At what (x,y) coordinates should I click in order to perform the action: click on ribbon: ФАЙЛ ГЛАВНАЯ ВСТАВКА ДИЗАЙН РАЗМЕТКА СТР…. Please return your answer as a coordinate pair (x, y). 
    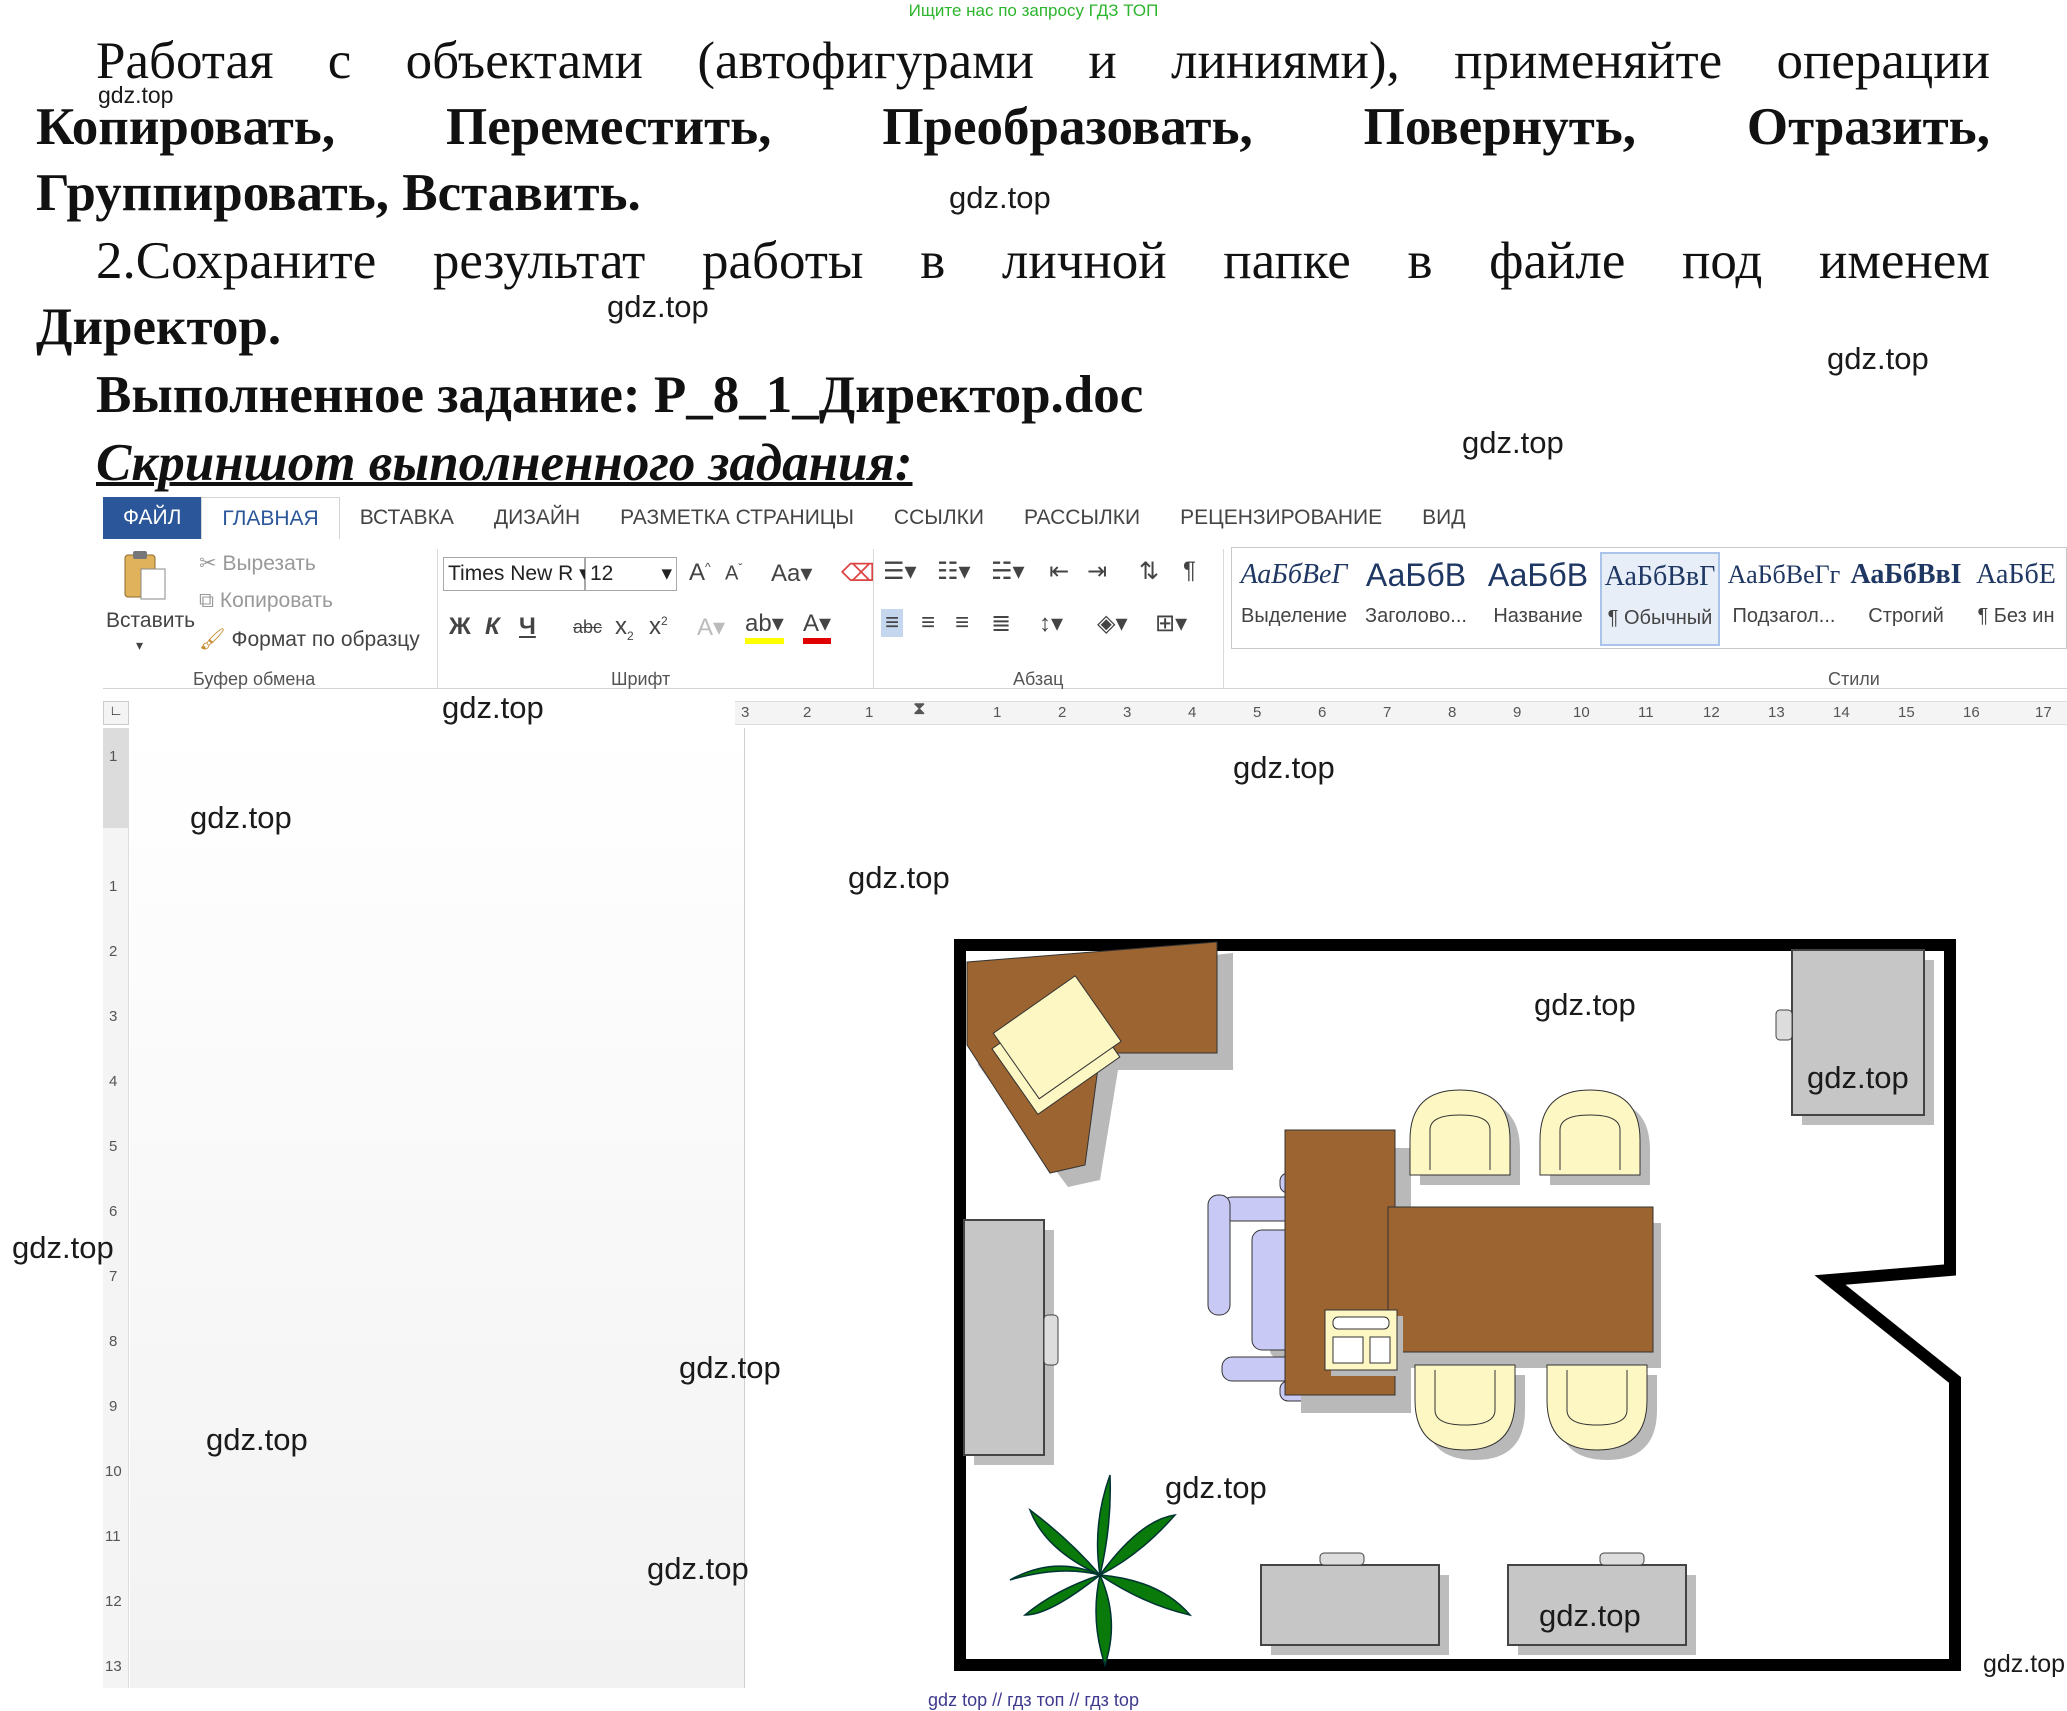
    Looking at the image, I should click on (1085, 593).